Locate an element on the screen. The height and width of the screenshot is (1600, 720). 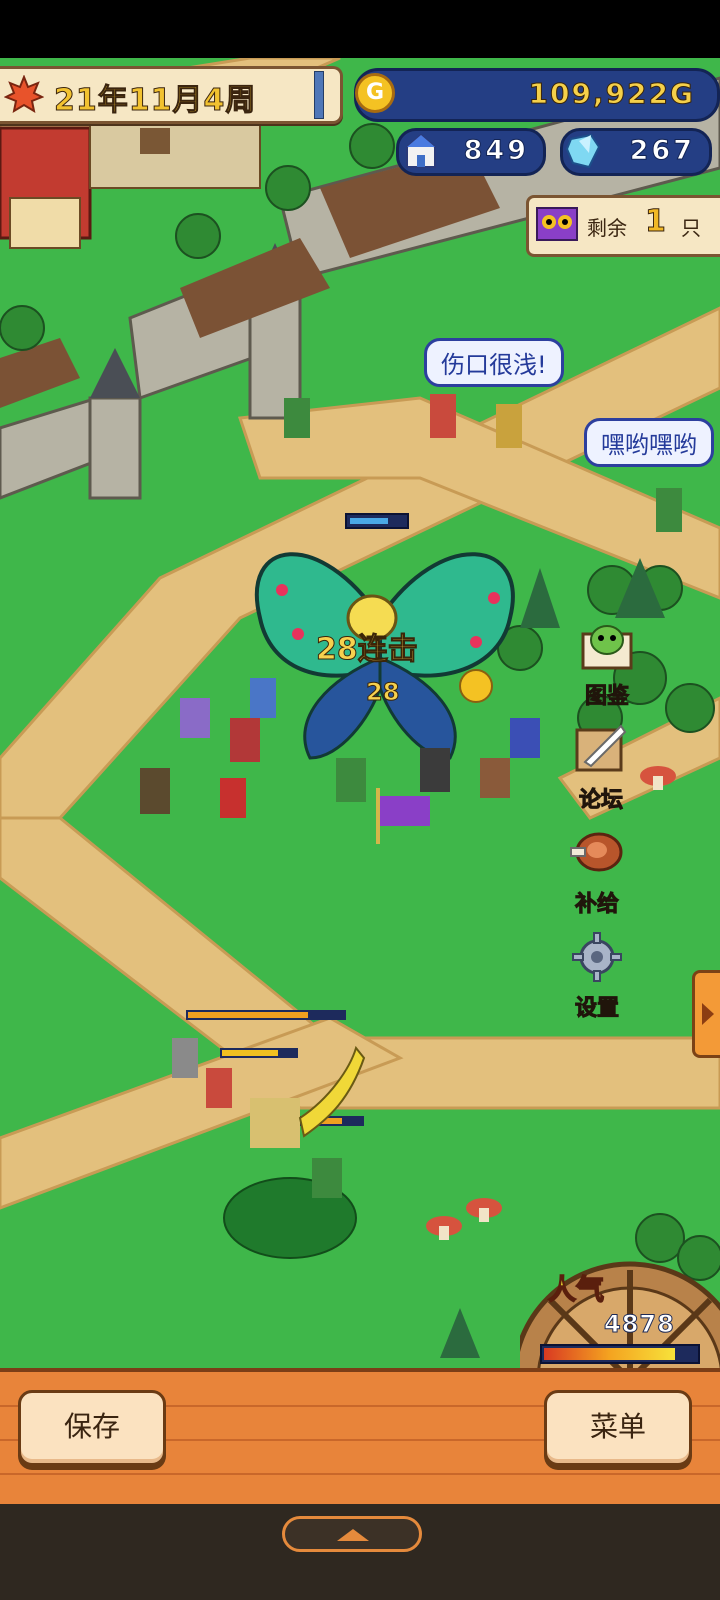
menu-button: 菜单 is located at coordinates (618, 1428).